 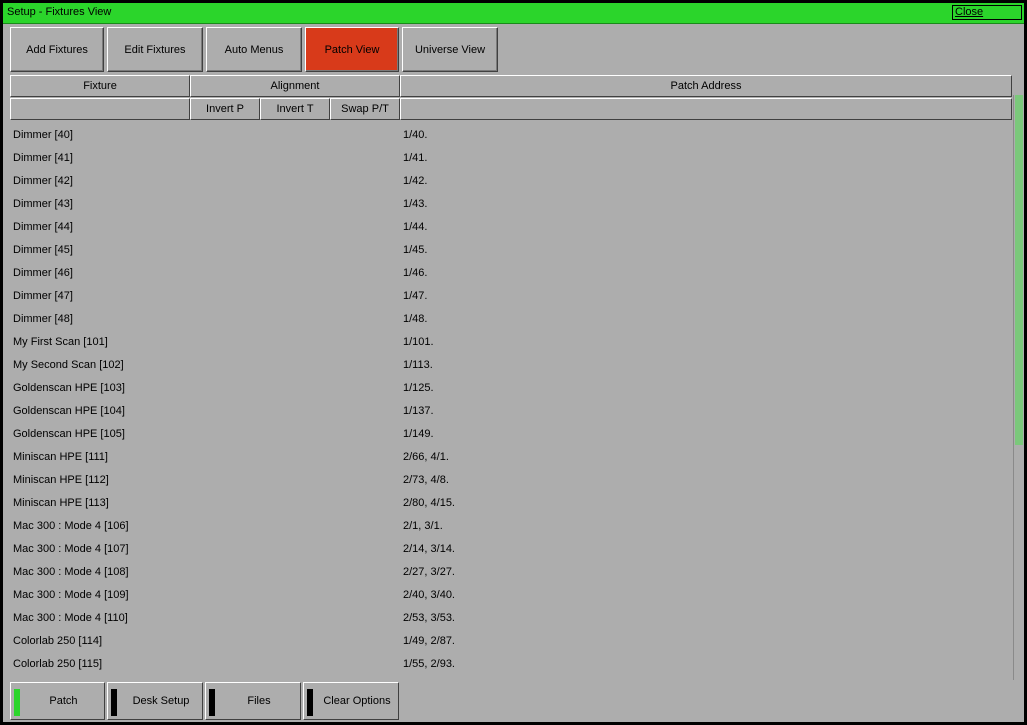 I want to click on table-row: Dimmer [42] 1/42., so click(x=506, y=182).